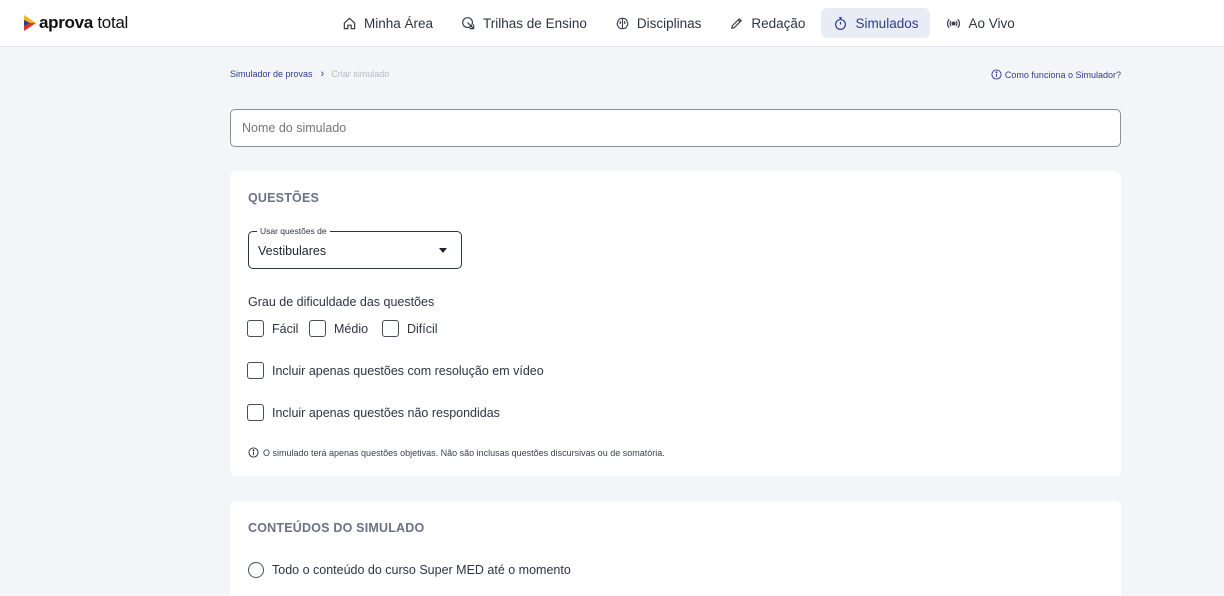 This screenshot has width=1224, height=596. Describe the element at coordinates (778, 23) in the screenshot. I see `nav-label: Redação` at that location.